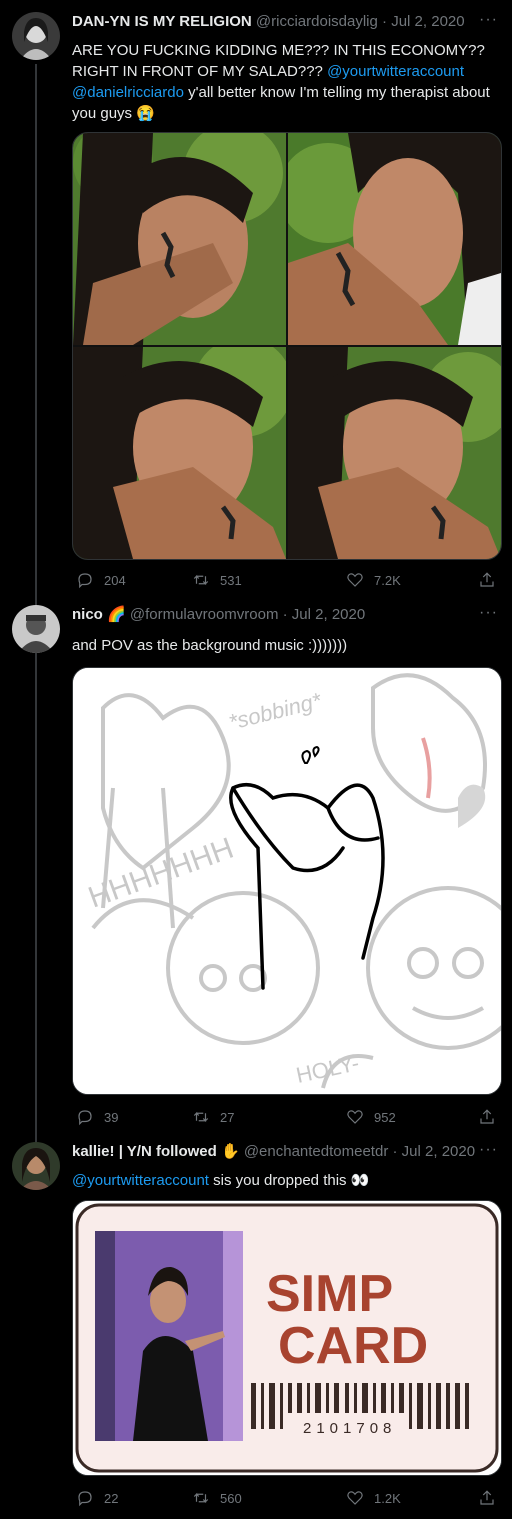 The height and width of the screenshot is (1519, 512). Describe the element at coordinates (204, 614) in the screenshot. I see `handle: @formulavroomvroom` at that location.